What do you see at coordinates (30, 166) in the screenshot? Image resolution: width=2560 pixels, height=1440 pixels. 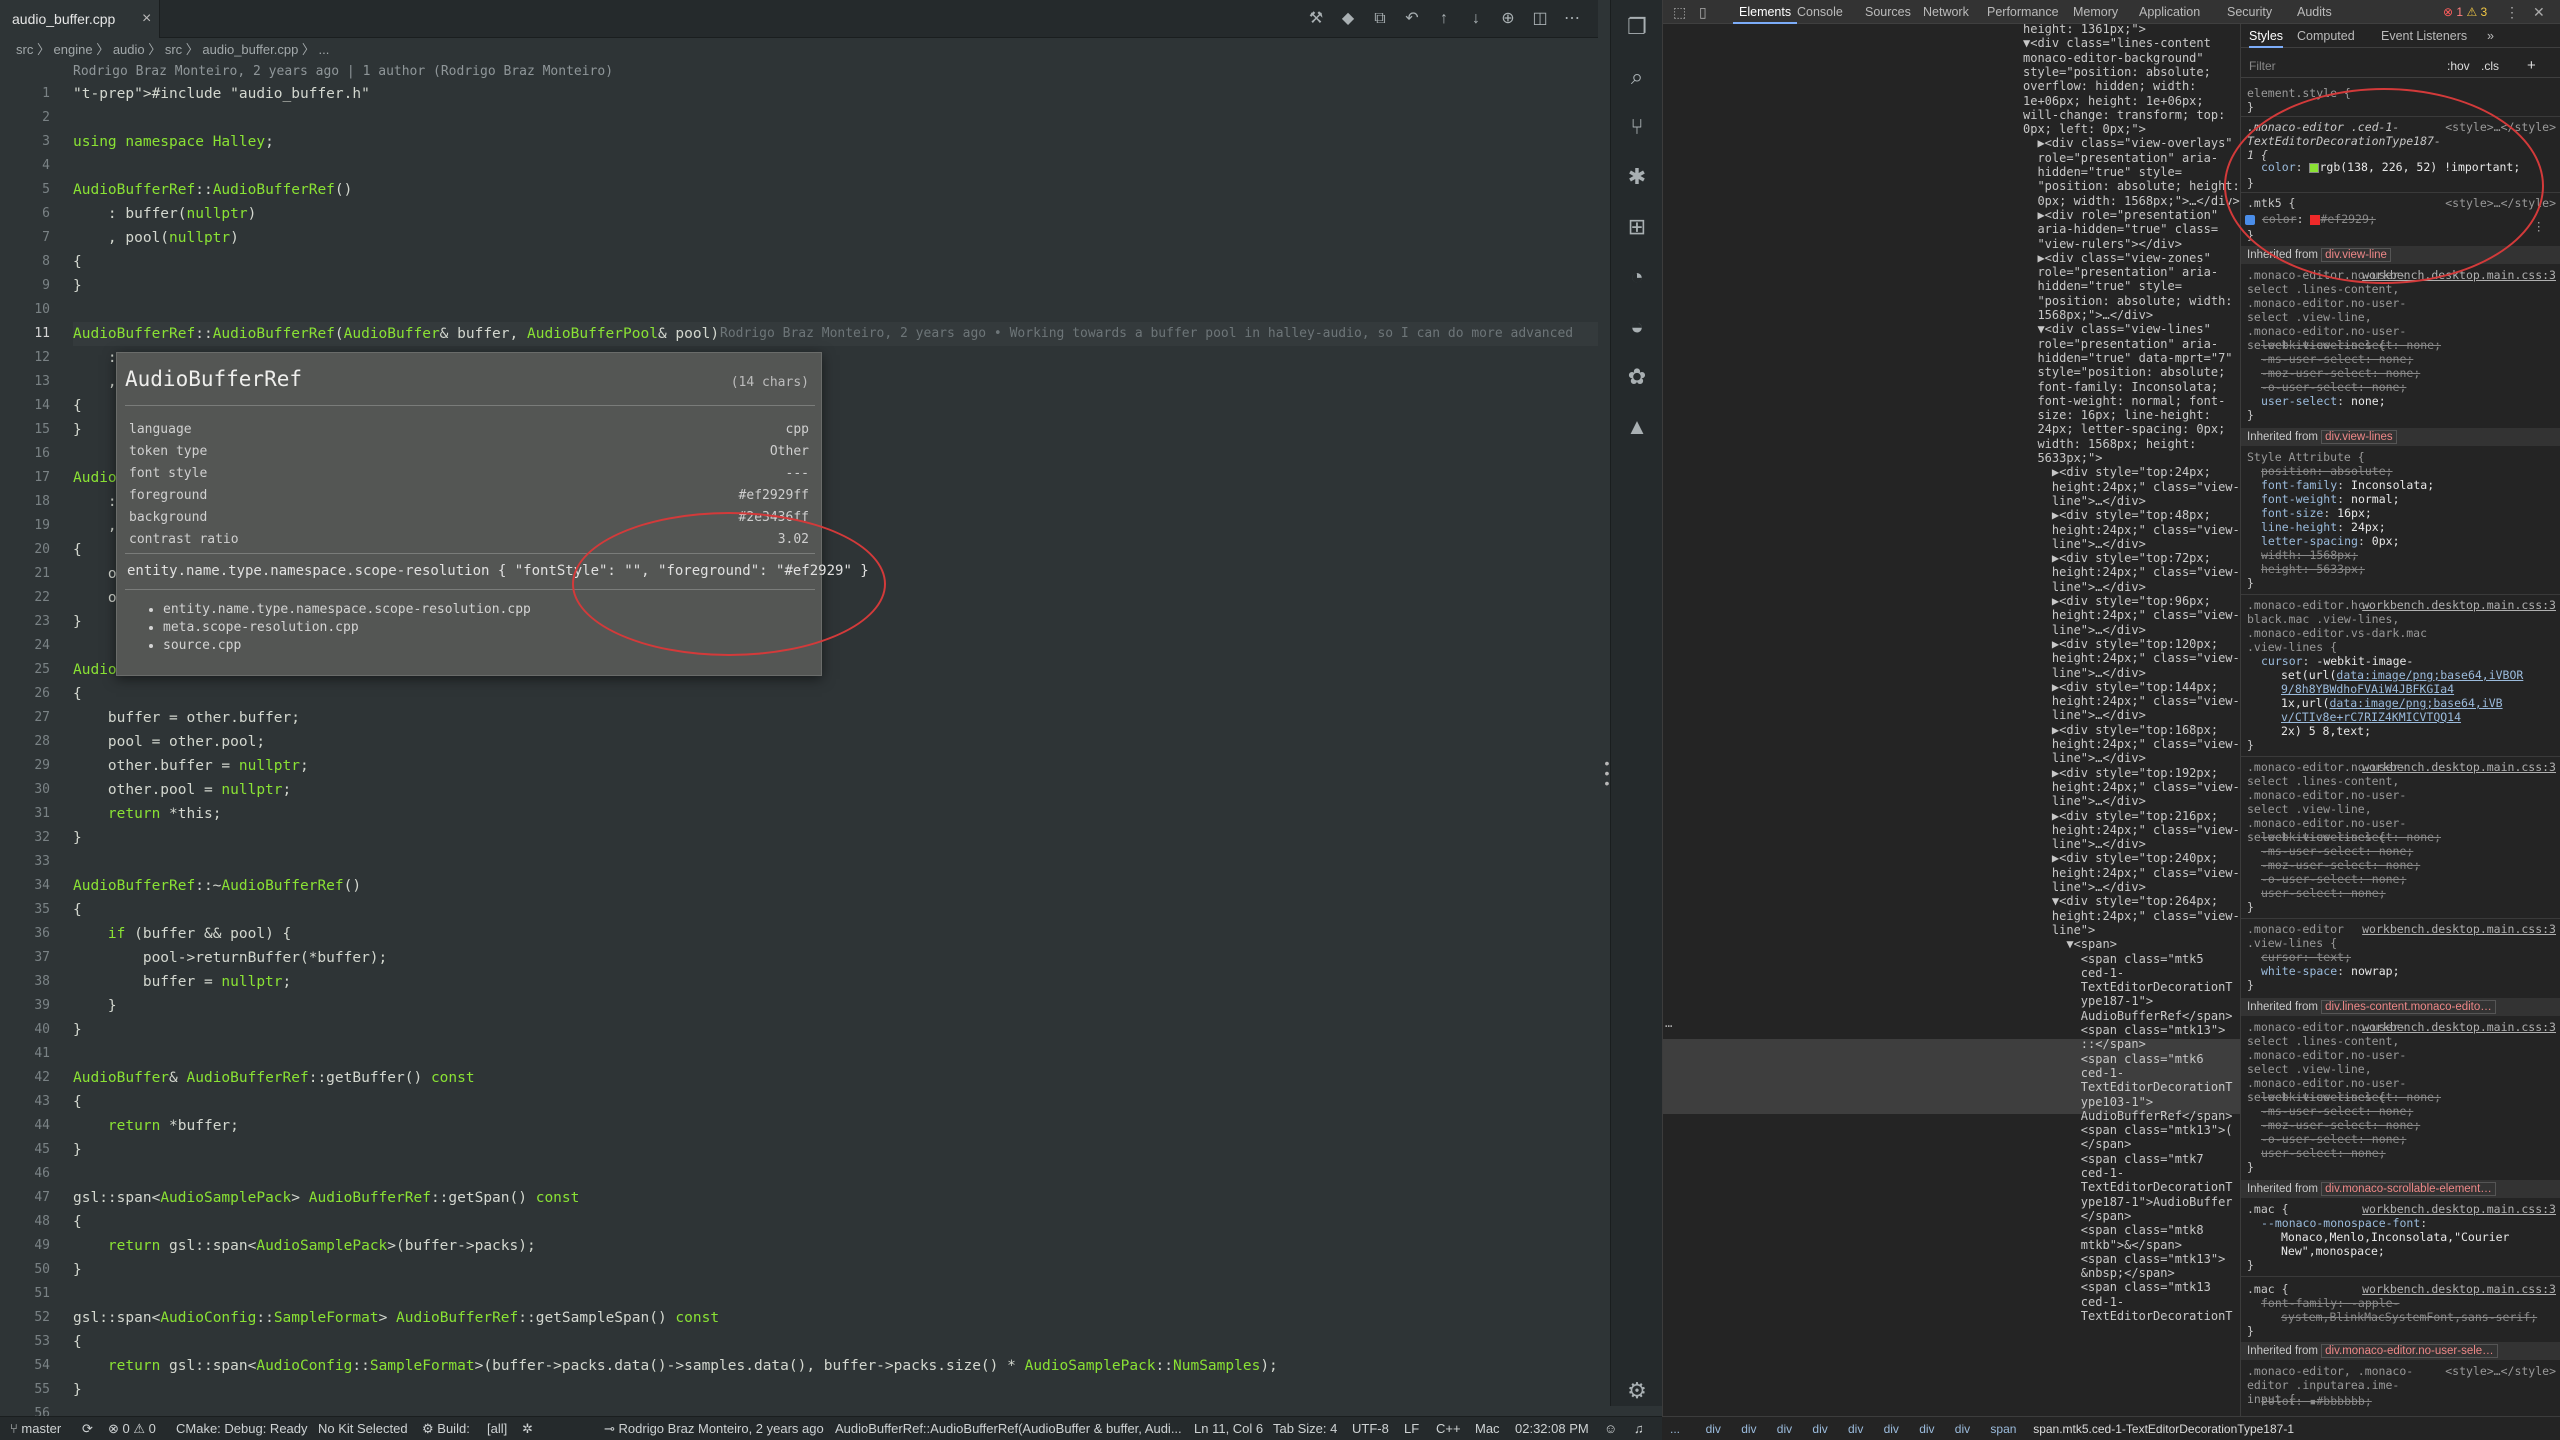 I see `line-number: 4` at bounding box center [30, 166].